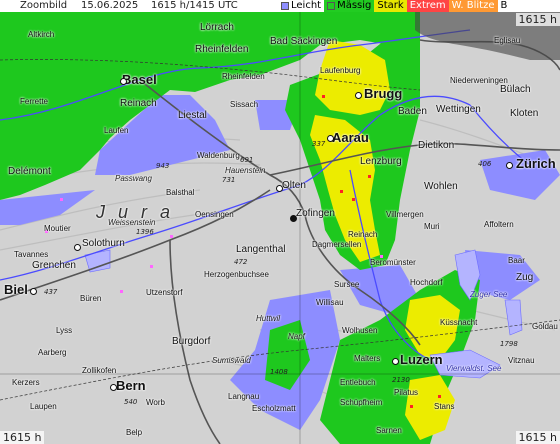 Image resolution: width=560 pixels, height=444 pixels. What do you see at coordinates (330, 138) in the screenshot?
I see `city-marker-aarau` at bounding box center [330, 138].